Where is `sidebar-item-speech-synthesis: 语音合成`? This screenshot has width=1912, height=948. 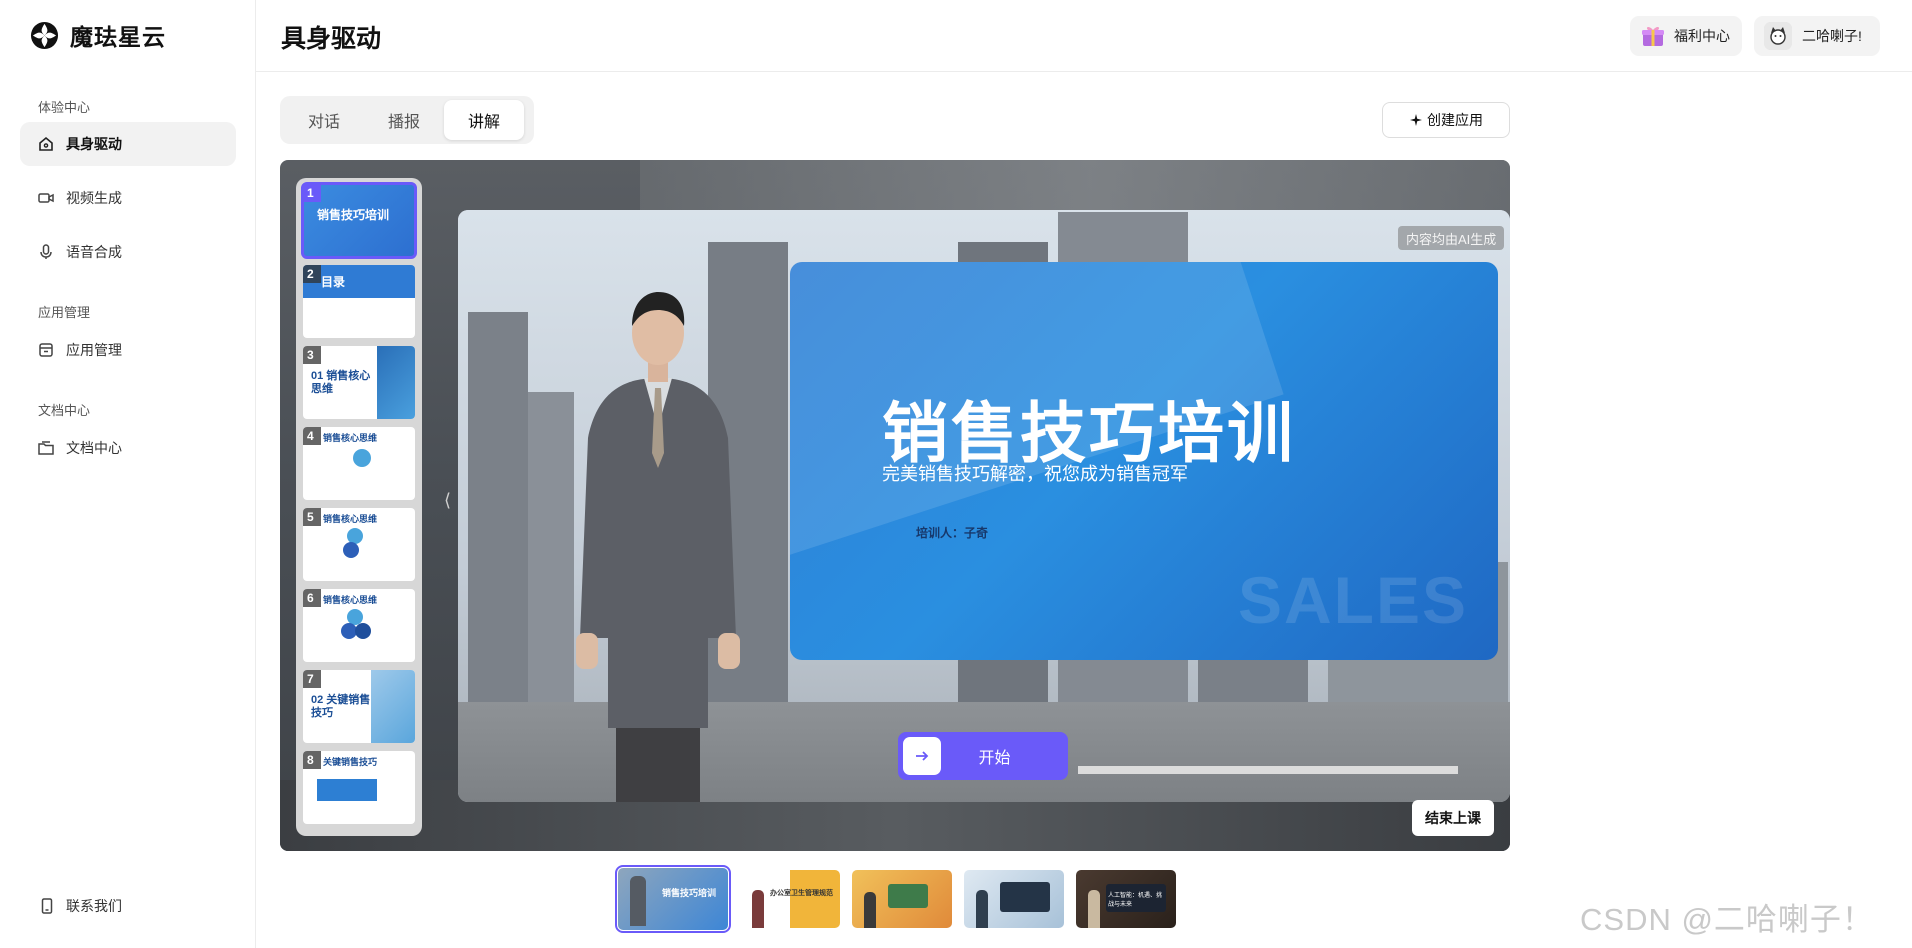 sidebar-item-speech-synthesis: 语音合成 is located at coordinates (128, 252).